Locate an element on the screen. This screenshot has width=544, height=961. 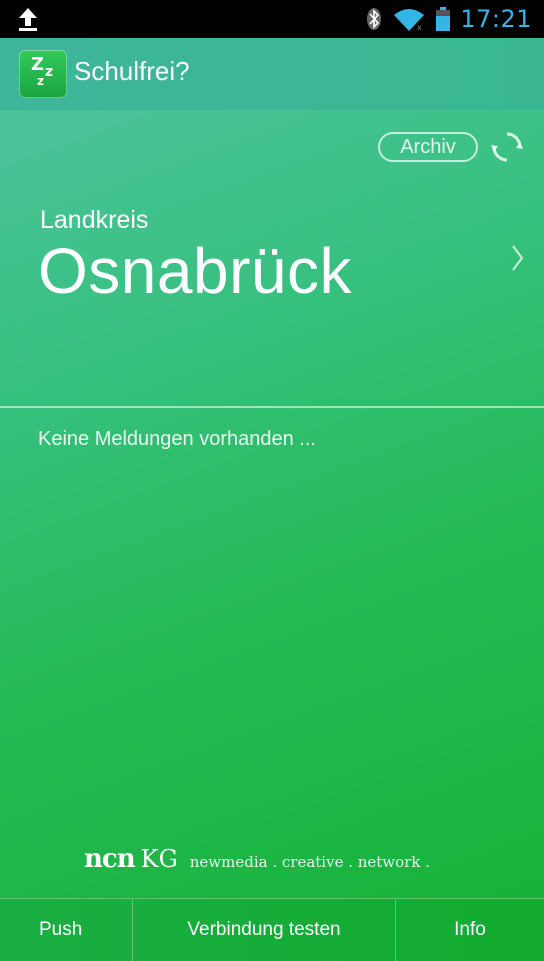
app-title: Schulfrei? is located at coordinates (132, 71).